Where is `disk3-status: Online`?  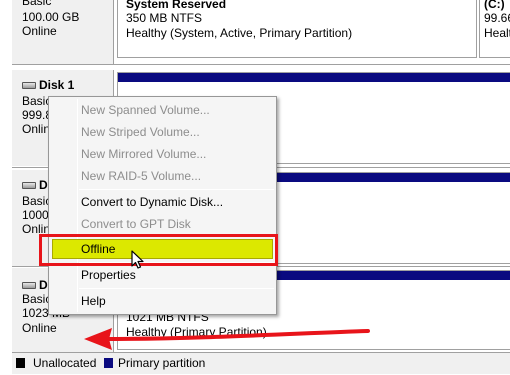
disk3-status: Online is located at coordinates (39, 328).